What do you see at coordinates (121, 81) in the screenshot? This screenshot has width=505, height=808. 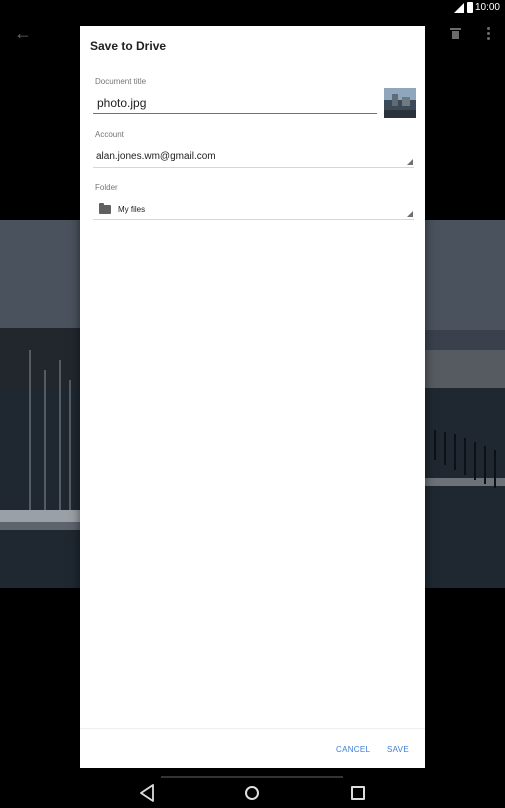 I see `document-title-label: Document title` at bounding box center [121, 81].